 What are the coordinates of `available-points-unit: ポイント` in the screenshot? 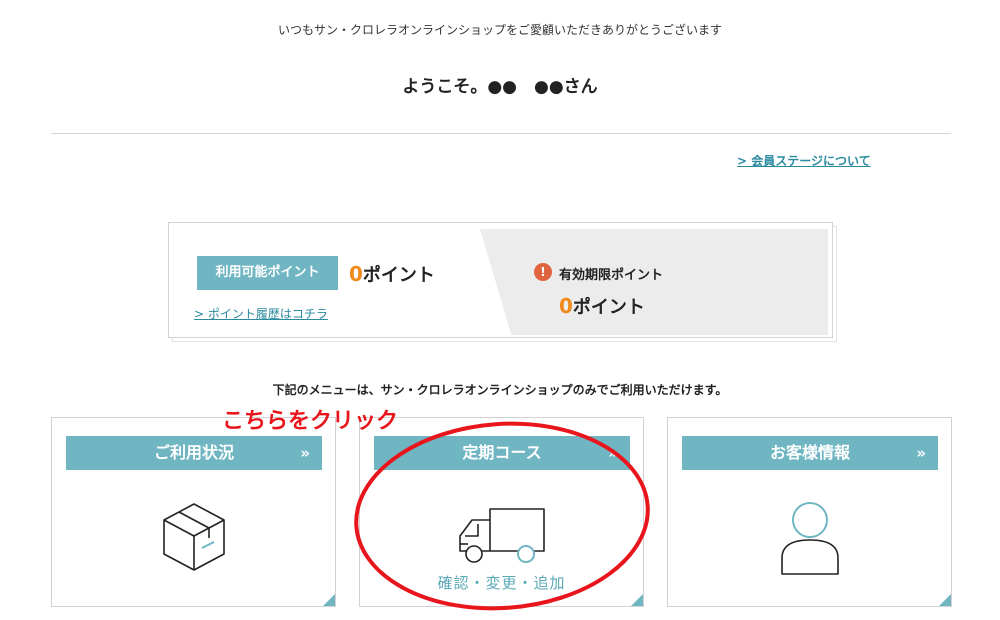 It's located at (398, 275).